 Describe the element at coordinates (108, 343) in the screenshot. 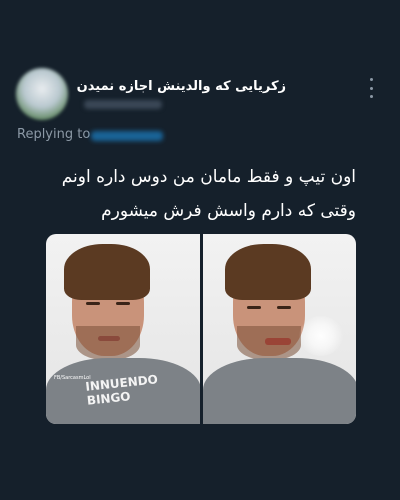

I see `beard` at that location.